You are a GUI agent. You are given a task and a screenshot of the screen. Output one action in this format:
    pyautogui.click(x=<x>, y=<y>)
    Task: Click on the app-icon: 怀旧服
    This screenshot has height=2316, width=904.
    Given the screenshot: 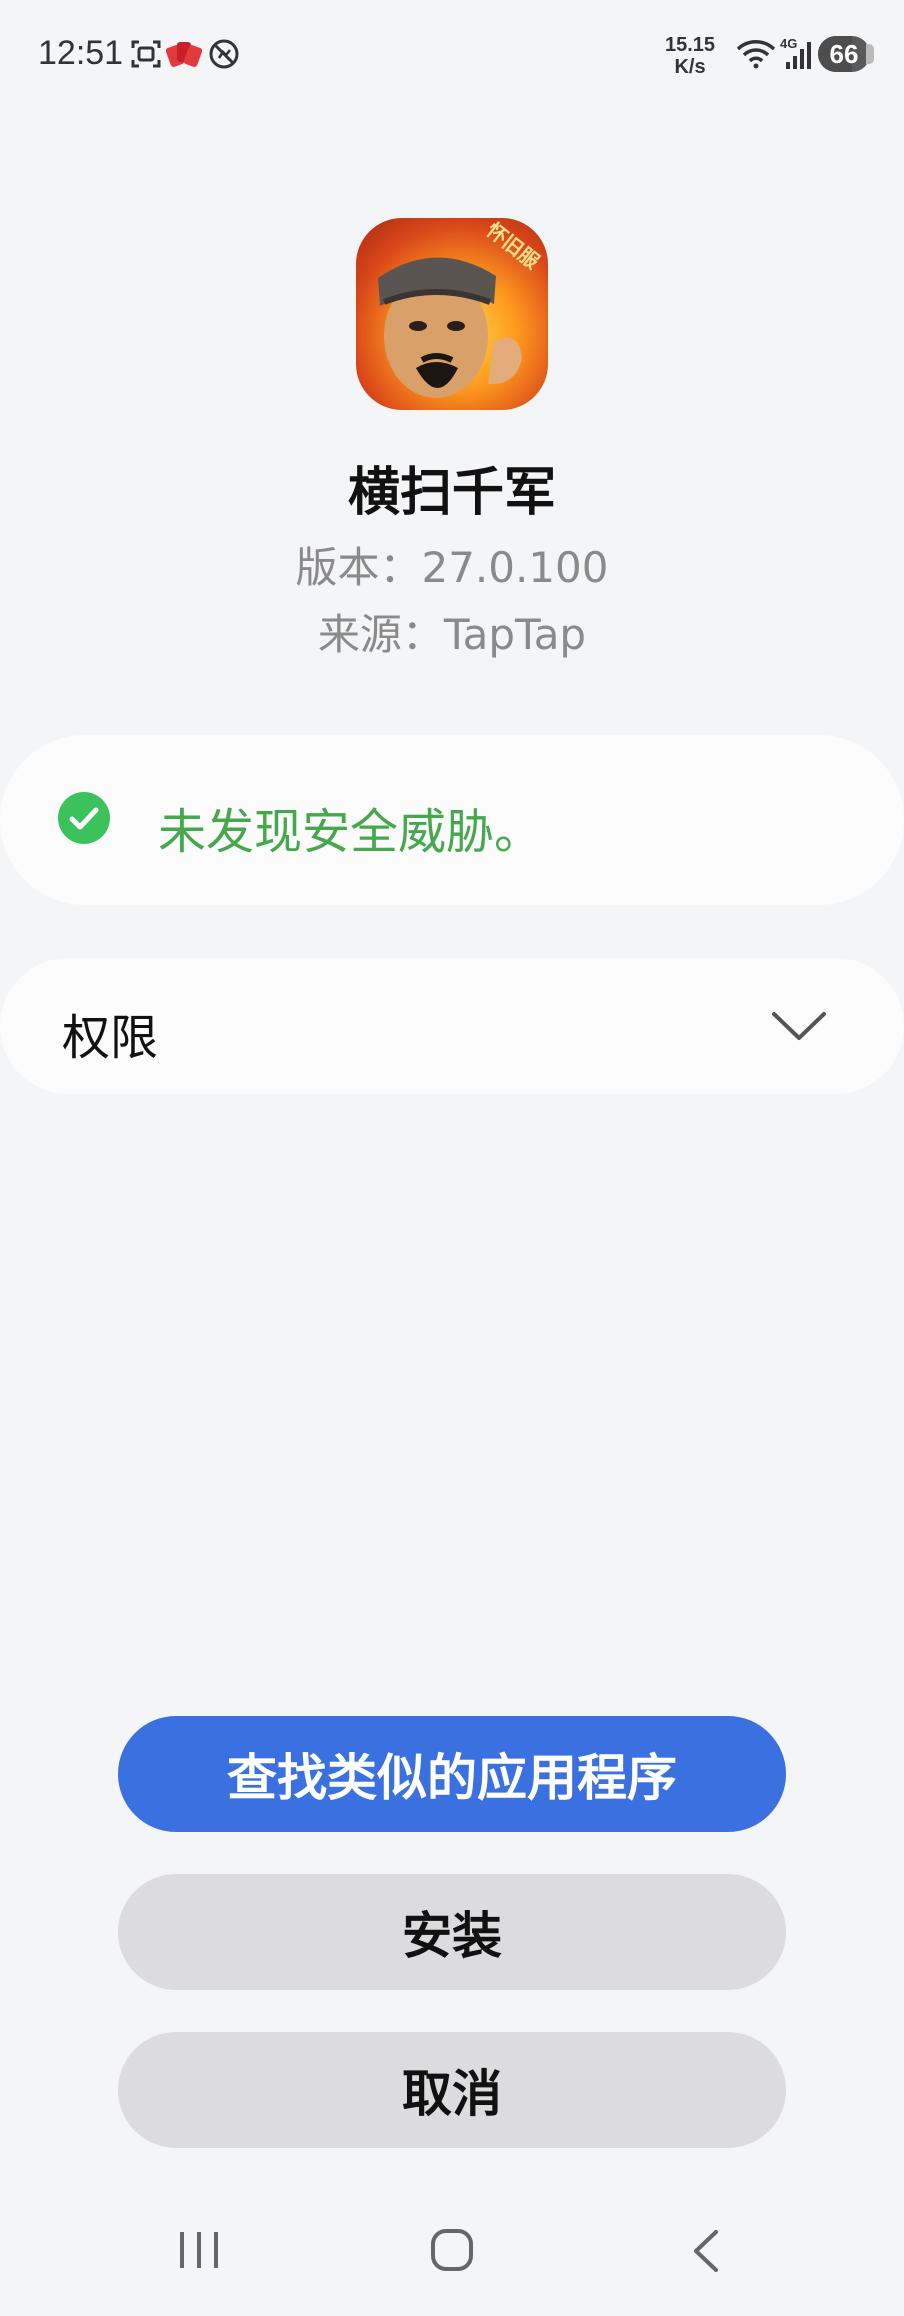 What is the action you would take?
    pyautogui.click(x=452, y=314)
    